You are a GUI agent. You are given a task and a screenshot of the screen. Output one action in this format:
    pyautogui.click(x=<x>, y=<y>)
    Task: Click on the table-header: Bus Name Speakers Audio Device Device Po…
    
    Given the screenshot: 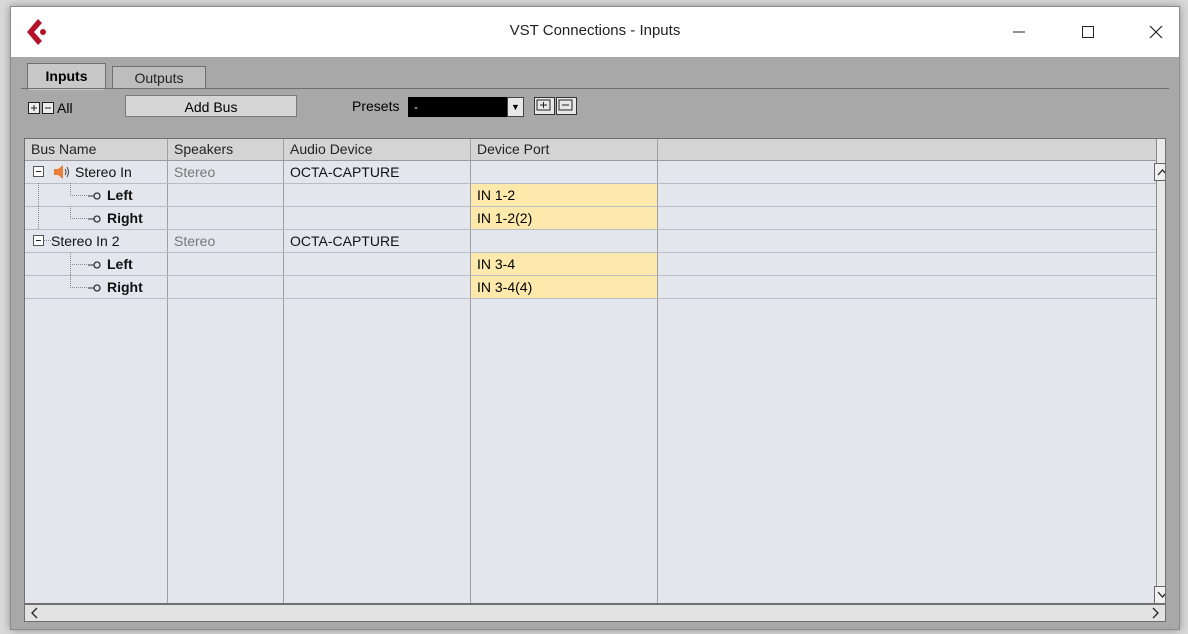 What is the action you would take?
    pyautogui.click(x=590, y=150)
    